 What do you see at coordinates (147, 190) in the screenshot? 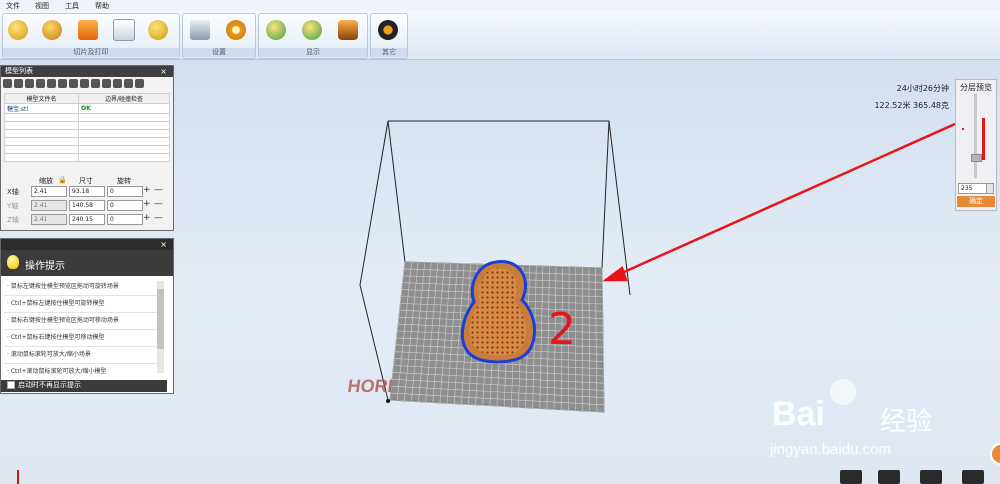
I see `x-plus-button: +` at bounding box center [147, 190].